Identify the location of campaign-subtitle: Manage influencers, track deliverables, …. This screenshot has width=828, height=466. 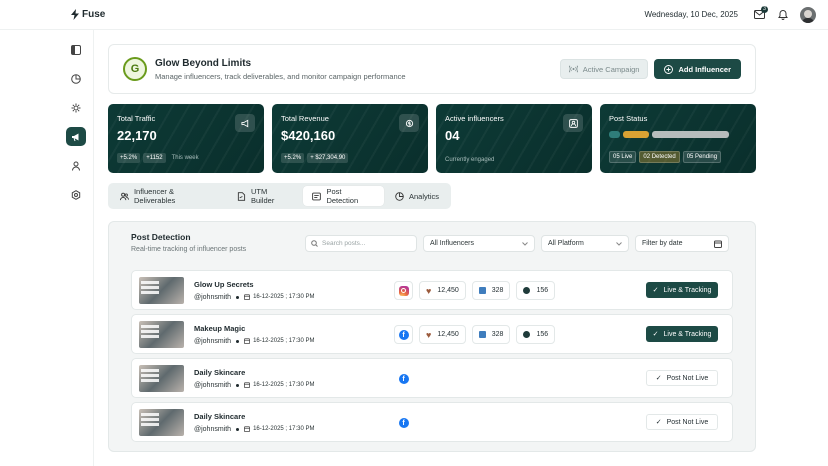
(280, 76).